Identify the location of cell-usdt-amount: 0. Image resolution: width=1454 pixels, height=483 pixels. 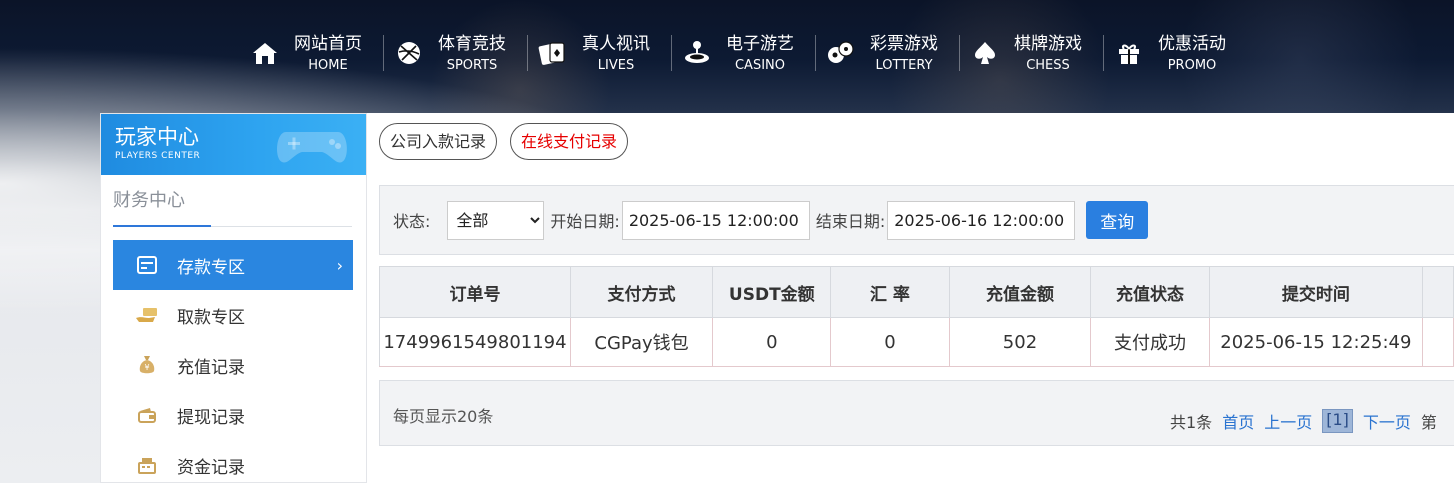
(772, 342).